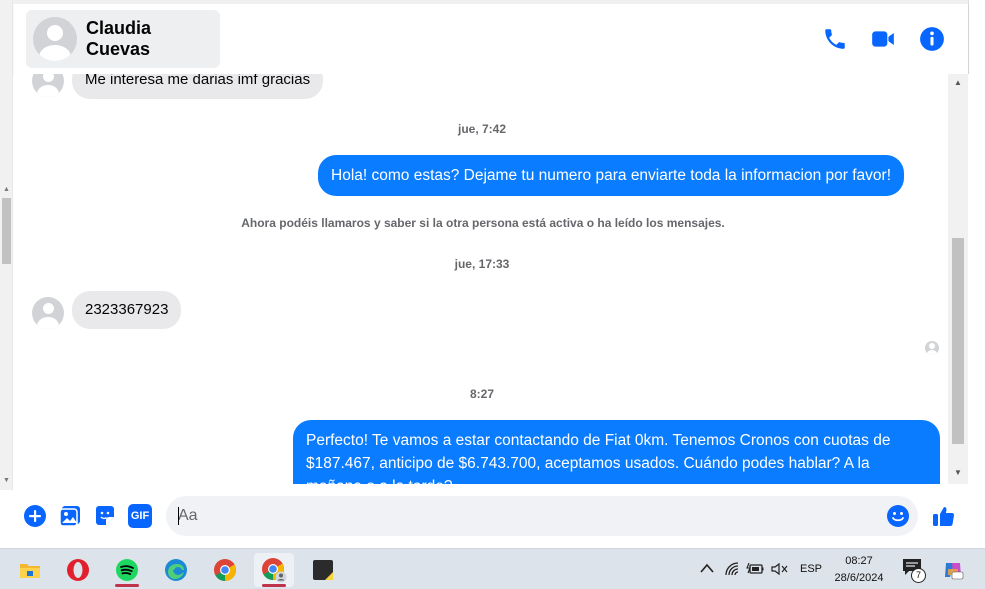 The height and width of the screenshot is (589, 985). What do you see at coordinates (482, 129) in the screenshot?
I see `timestamp: jue, 7:42` at bounding box center [482, 129].